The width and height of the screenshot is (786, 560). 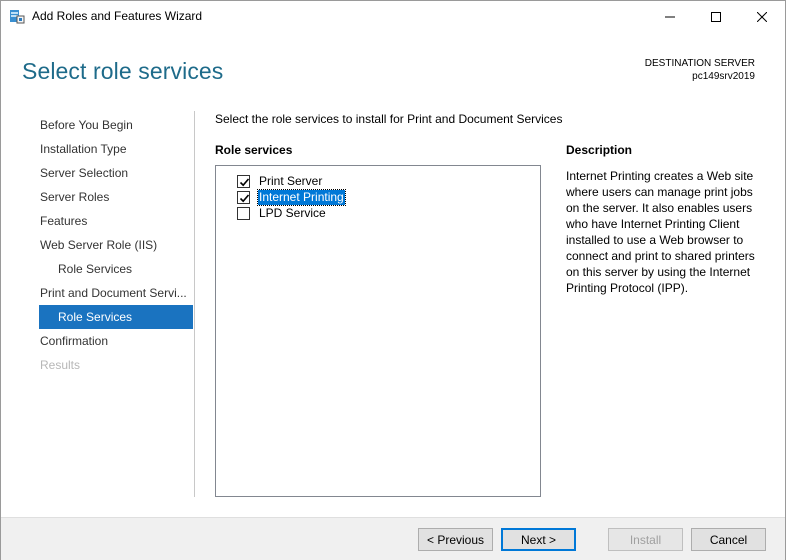 I want to click on window-title: Add Roles and Features Wizard, so click(x=117, y=16).